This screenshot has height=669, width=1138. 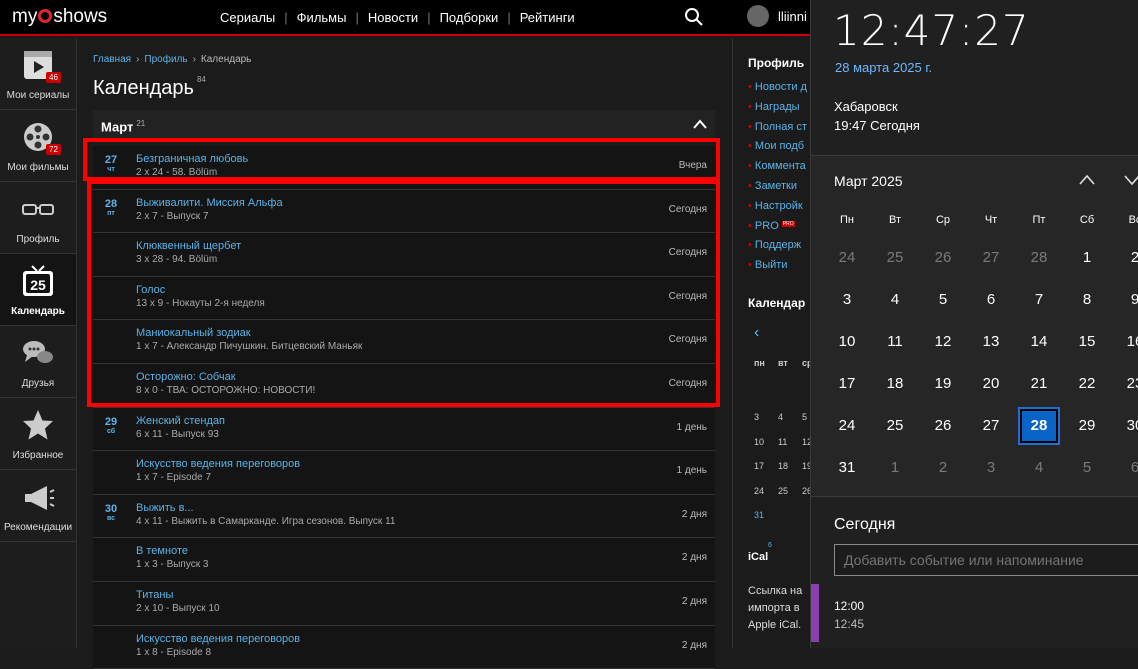 I want to click on calendar-day: 13, so click(x=991, y=342).